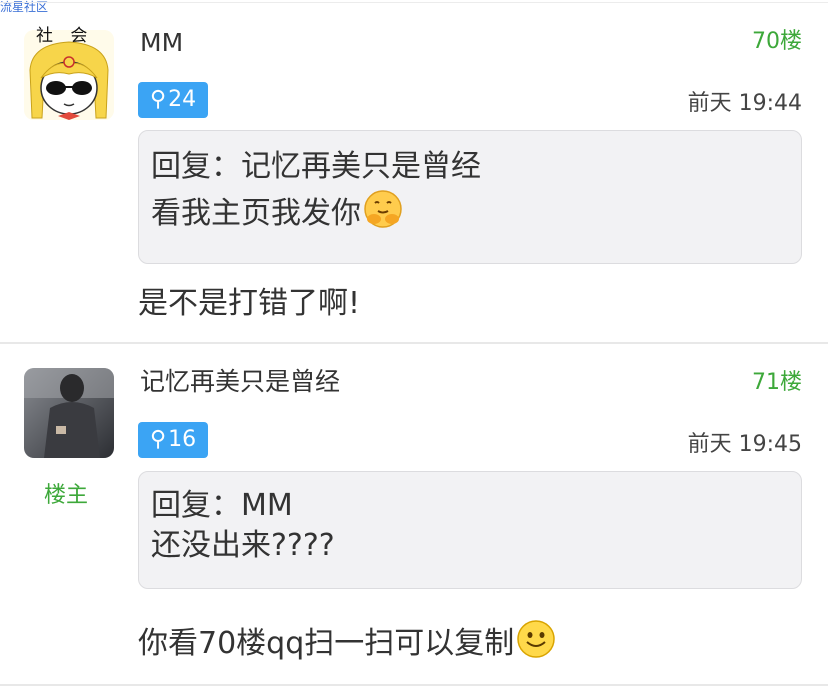 This screenshot has width=828, height=689. What do you see at coordinates (470, 215) in the screenshot?
I see `quote-line: 看我主页我发你` at bounding box center [470, 215].